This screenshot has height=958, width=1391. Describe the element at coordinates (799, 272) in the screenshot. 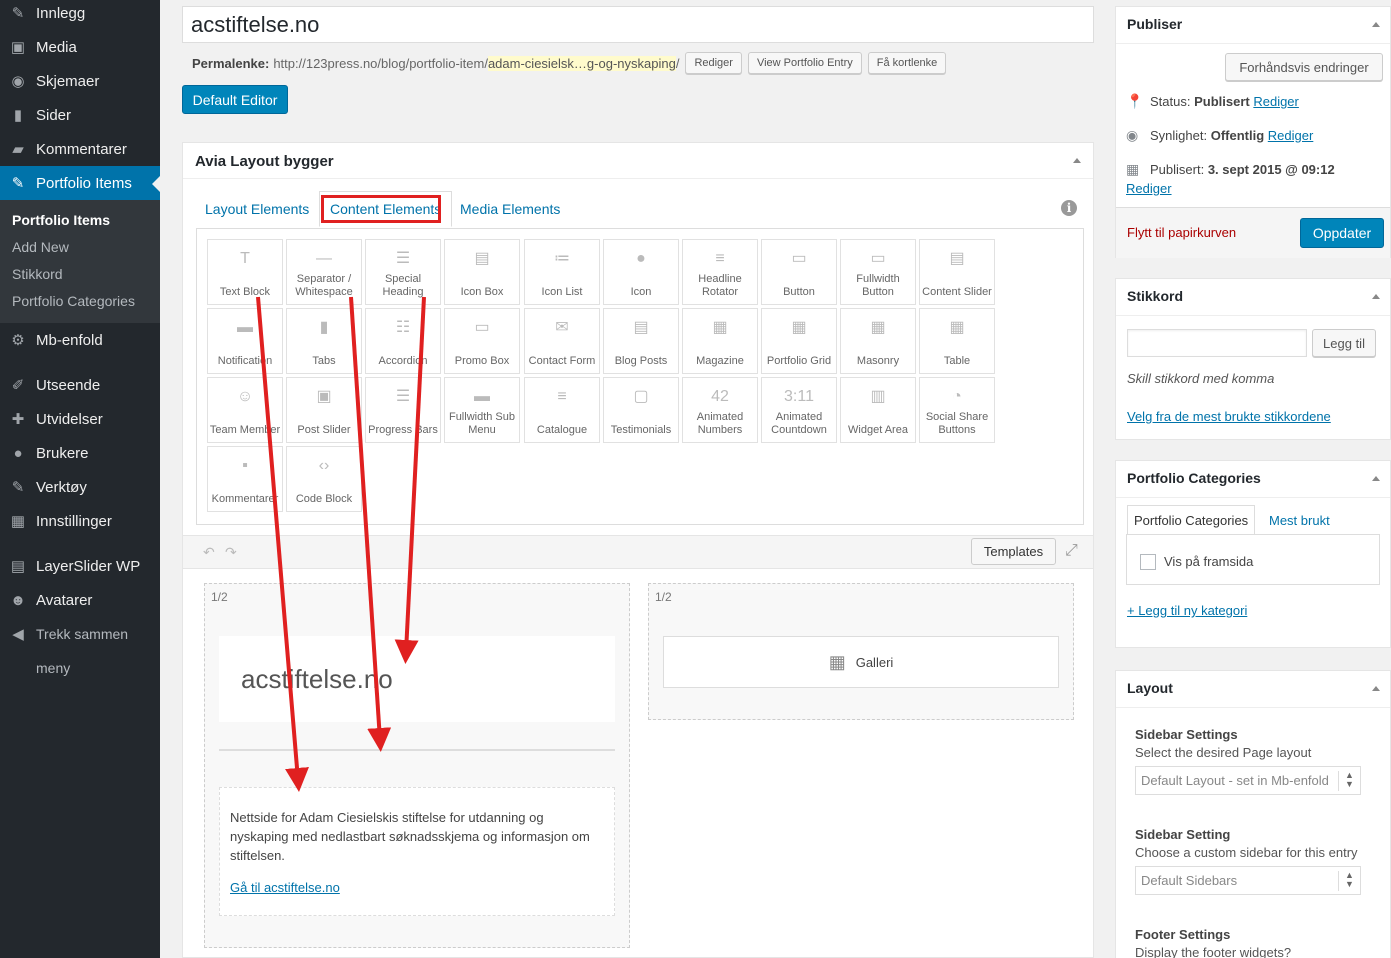

I see `element-tile: ▭ Button` at that location.